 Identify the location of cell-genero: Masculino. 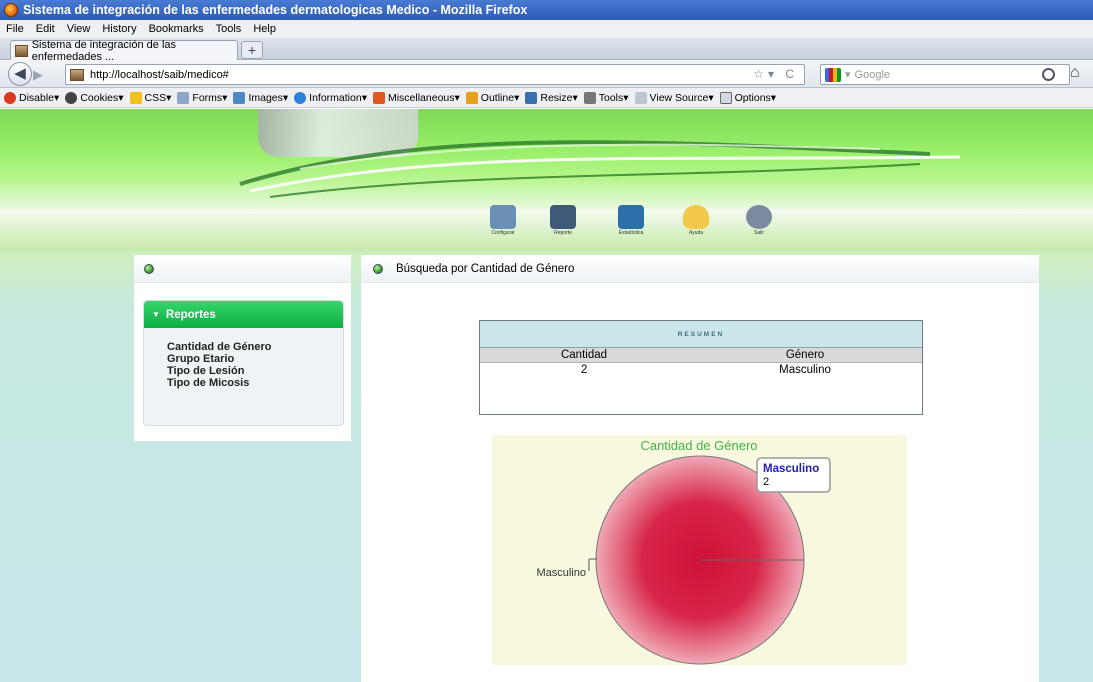
(805, 370).